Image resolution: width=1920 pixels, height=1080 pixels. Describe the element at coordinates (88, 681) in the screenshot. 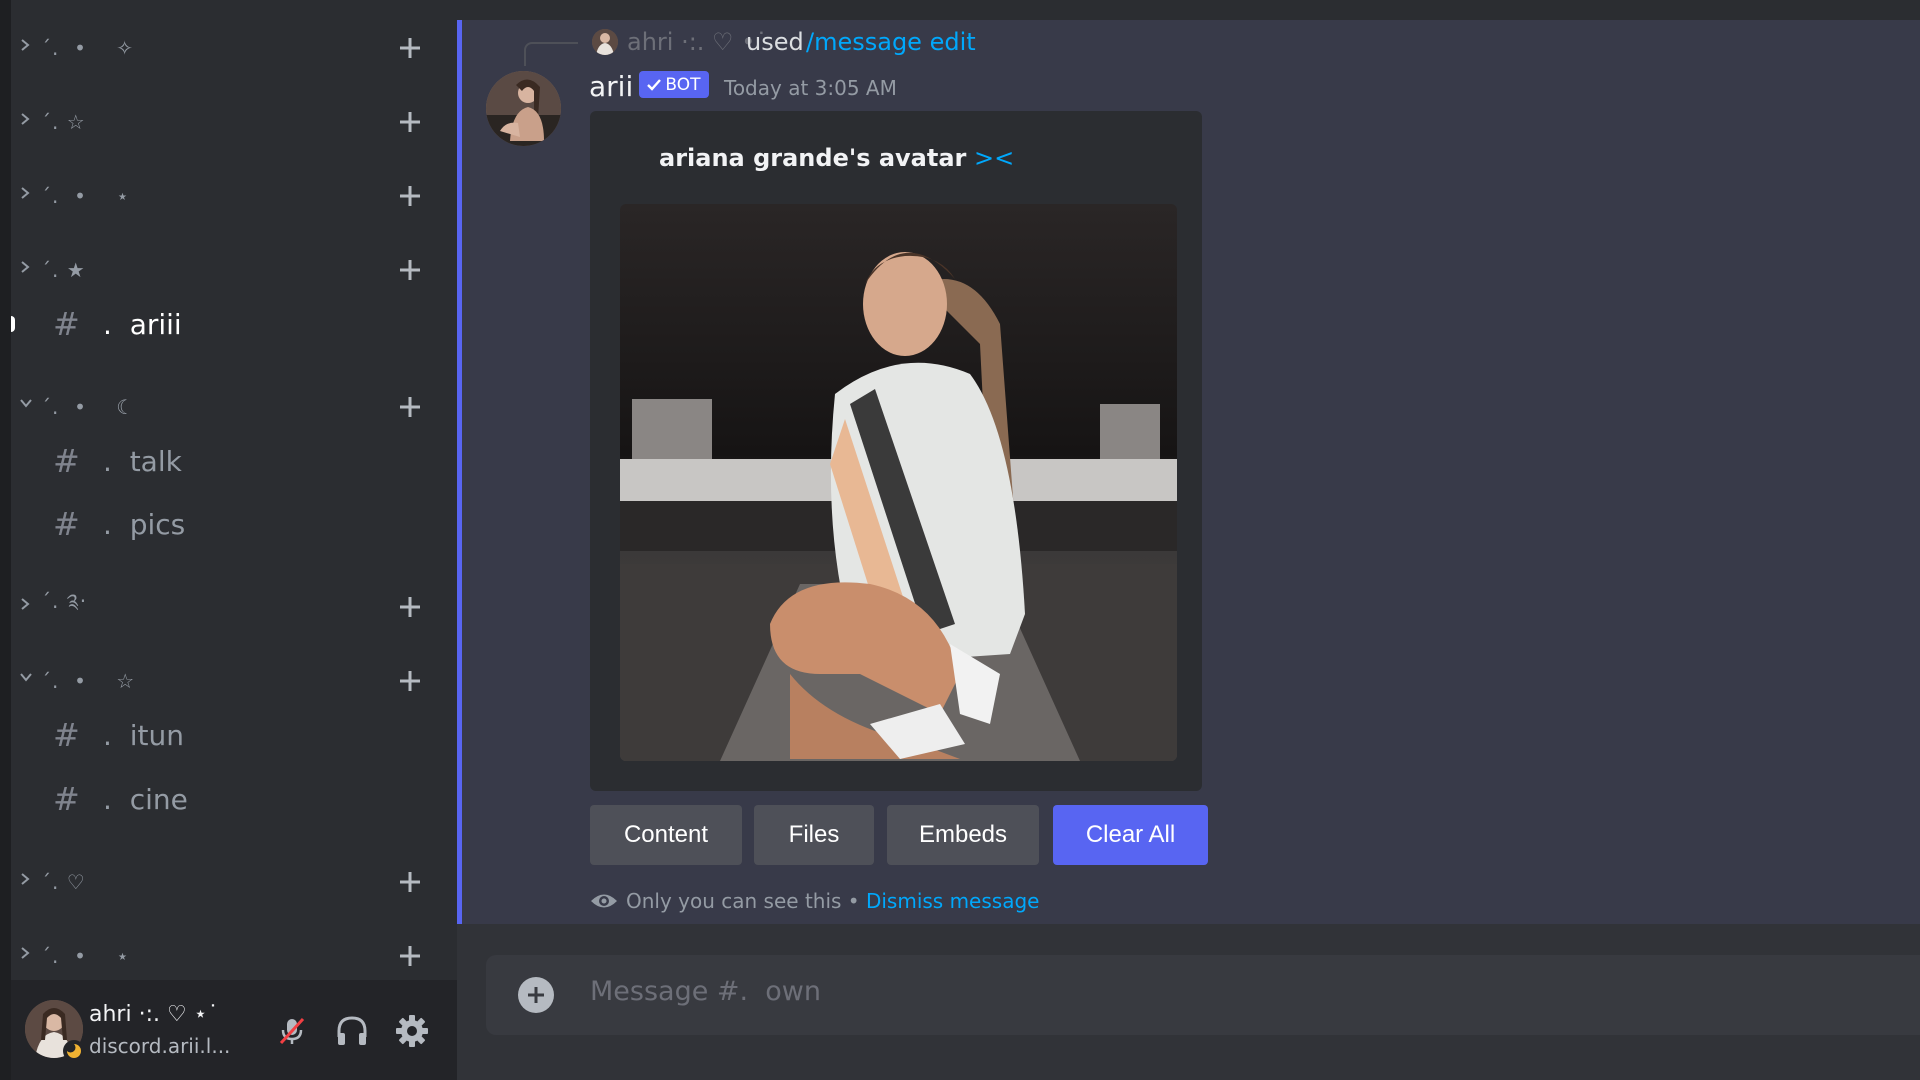

I see `category-name: ˊ. • ☆` at that location.